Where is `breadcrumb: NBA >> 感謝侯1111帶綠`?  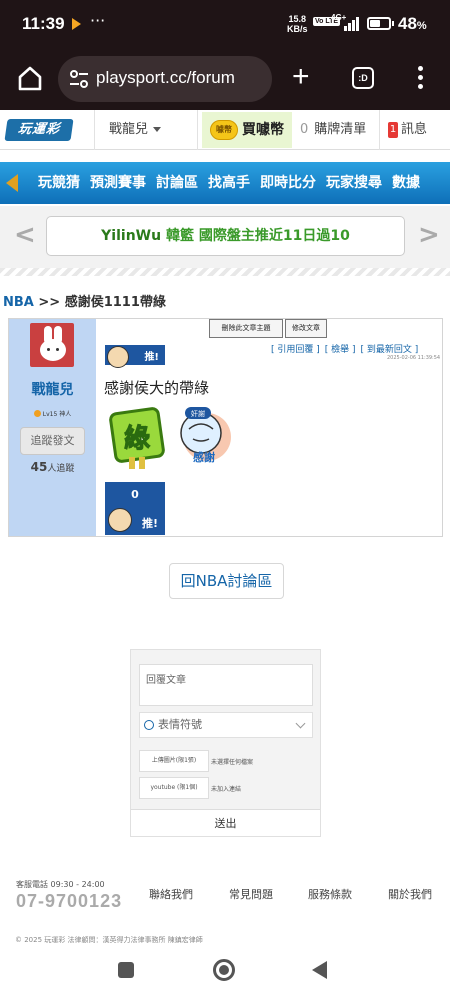 breadcrumb: NBA >> 感謝侯1111帶綠 is located at coordinates (84, 300).